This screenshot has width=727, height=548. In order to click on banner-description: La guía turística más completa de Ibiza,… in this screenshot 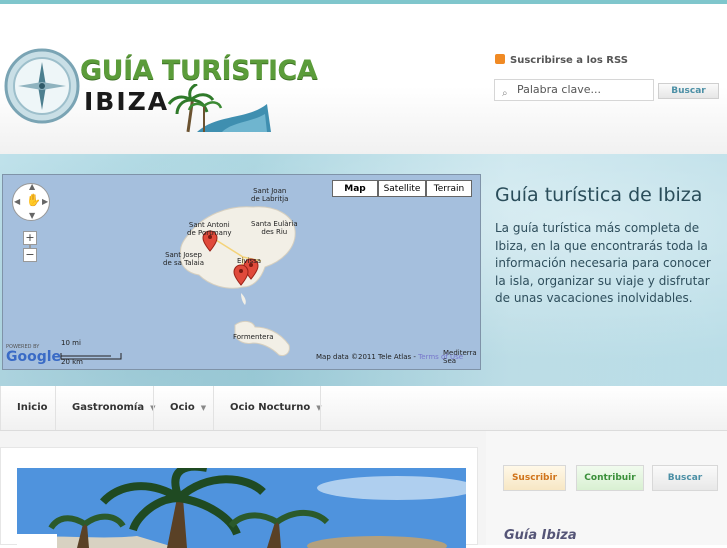, I will do `click(603, 263)`.